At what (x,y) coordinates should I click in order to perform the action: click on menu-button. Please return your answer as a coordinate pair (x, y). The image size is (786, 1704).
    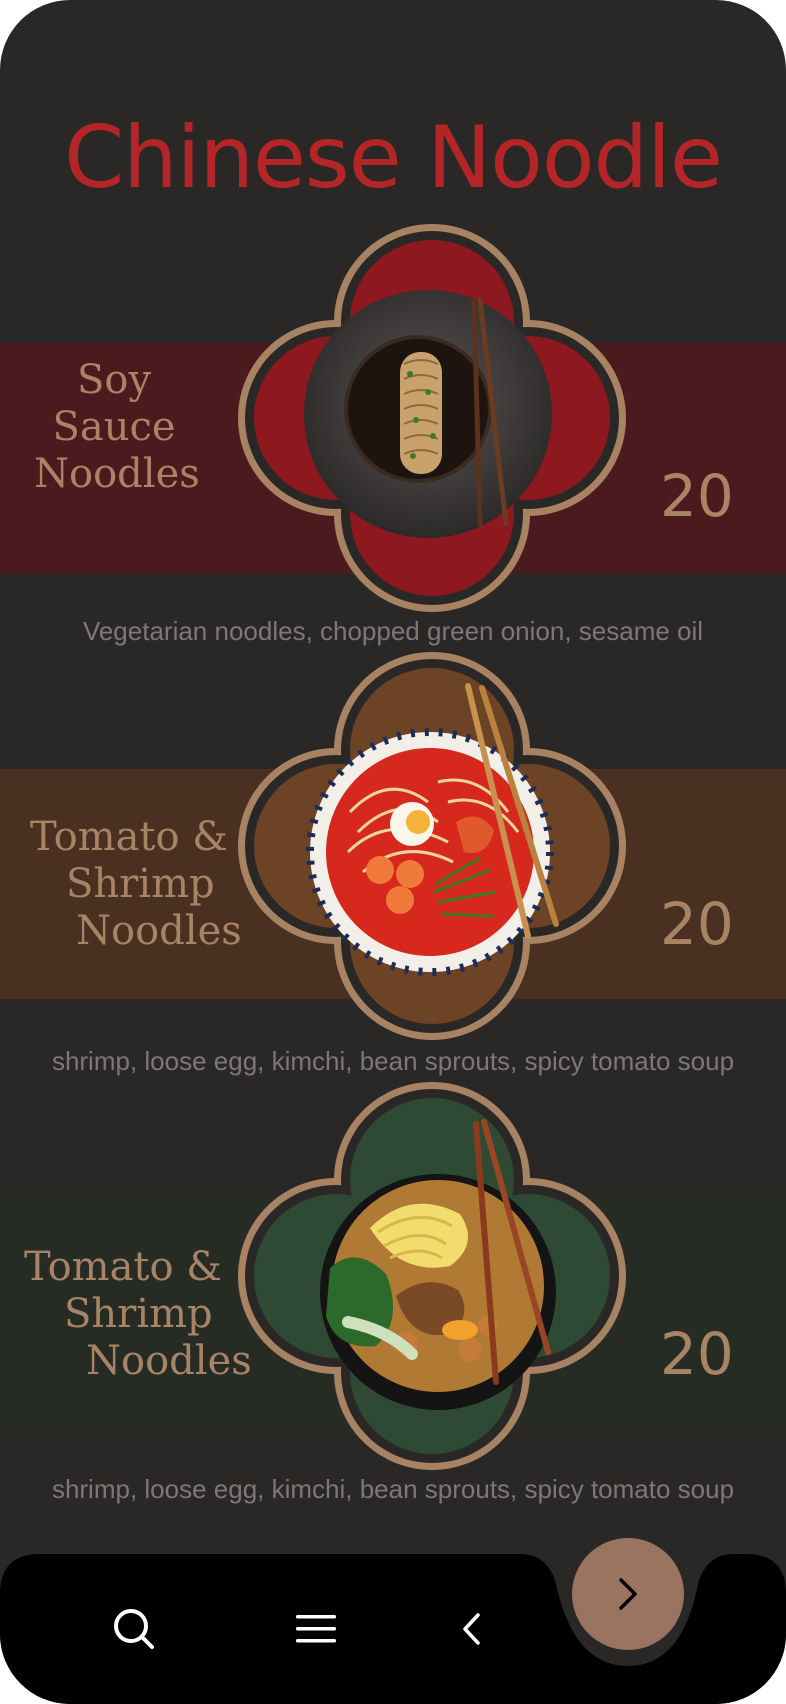
    Looking at the image, I should click on (316, 1629).